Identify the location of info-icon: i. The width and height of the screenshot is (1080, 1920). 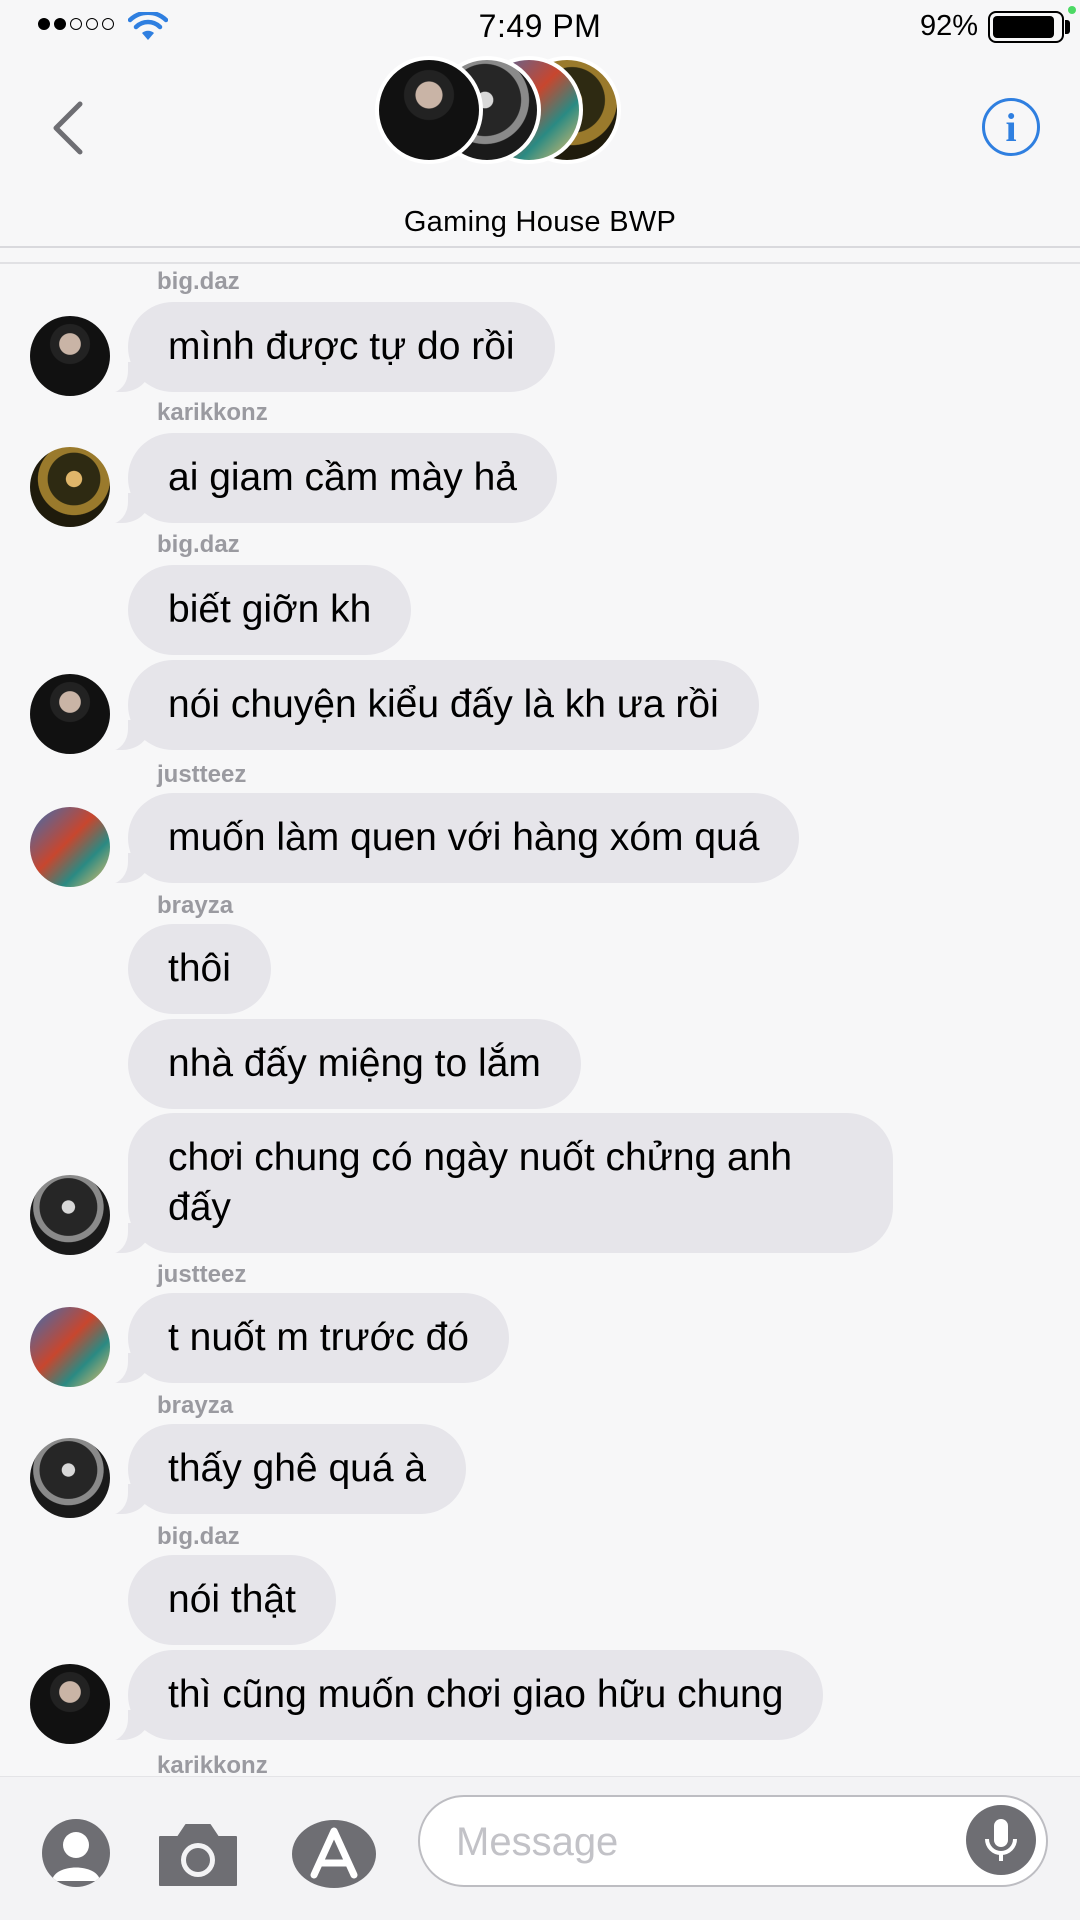
(1011, 127).